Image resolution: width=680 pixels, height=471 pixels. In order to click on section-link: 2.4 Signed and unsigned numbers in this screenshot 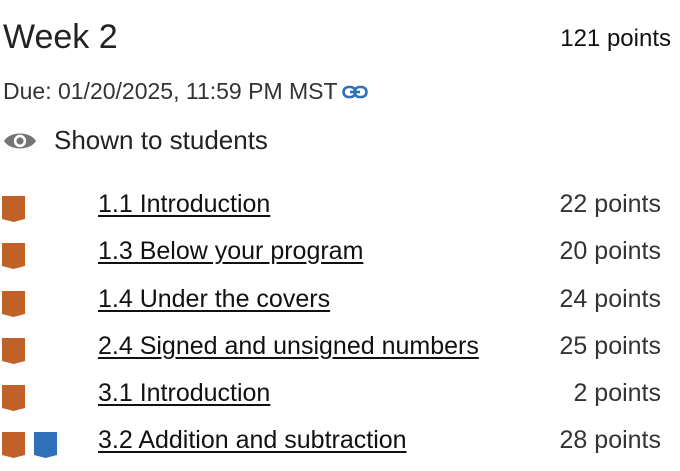, I will do `click(288, 346)`.